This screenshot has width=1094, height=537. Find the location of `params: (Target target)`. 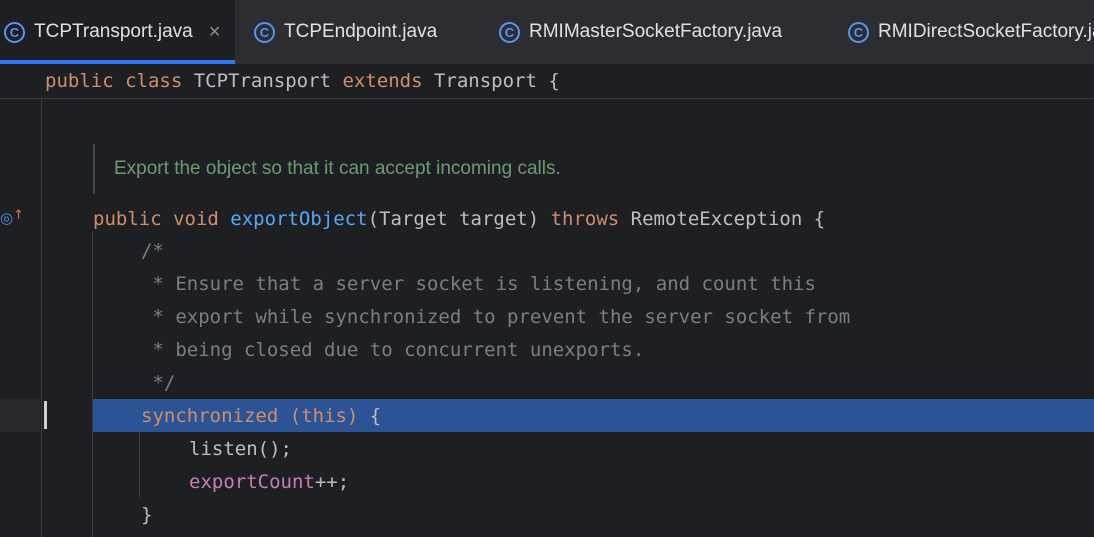

params: (Target target) is located at coordinates (459, 219).